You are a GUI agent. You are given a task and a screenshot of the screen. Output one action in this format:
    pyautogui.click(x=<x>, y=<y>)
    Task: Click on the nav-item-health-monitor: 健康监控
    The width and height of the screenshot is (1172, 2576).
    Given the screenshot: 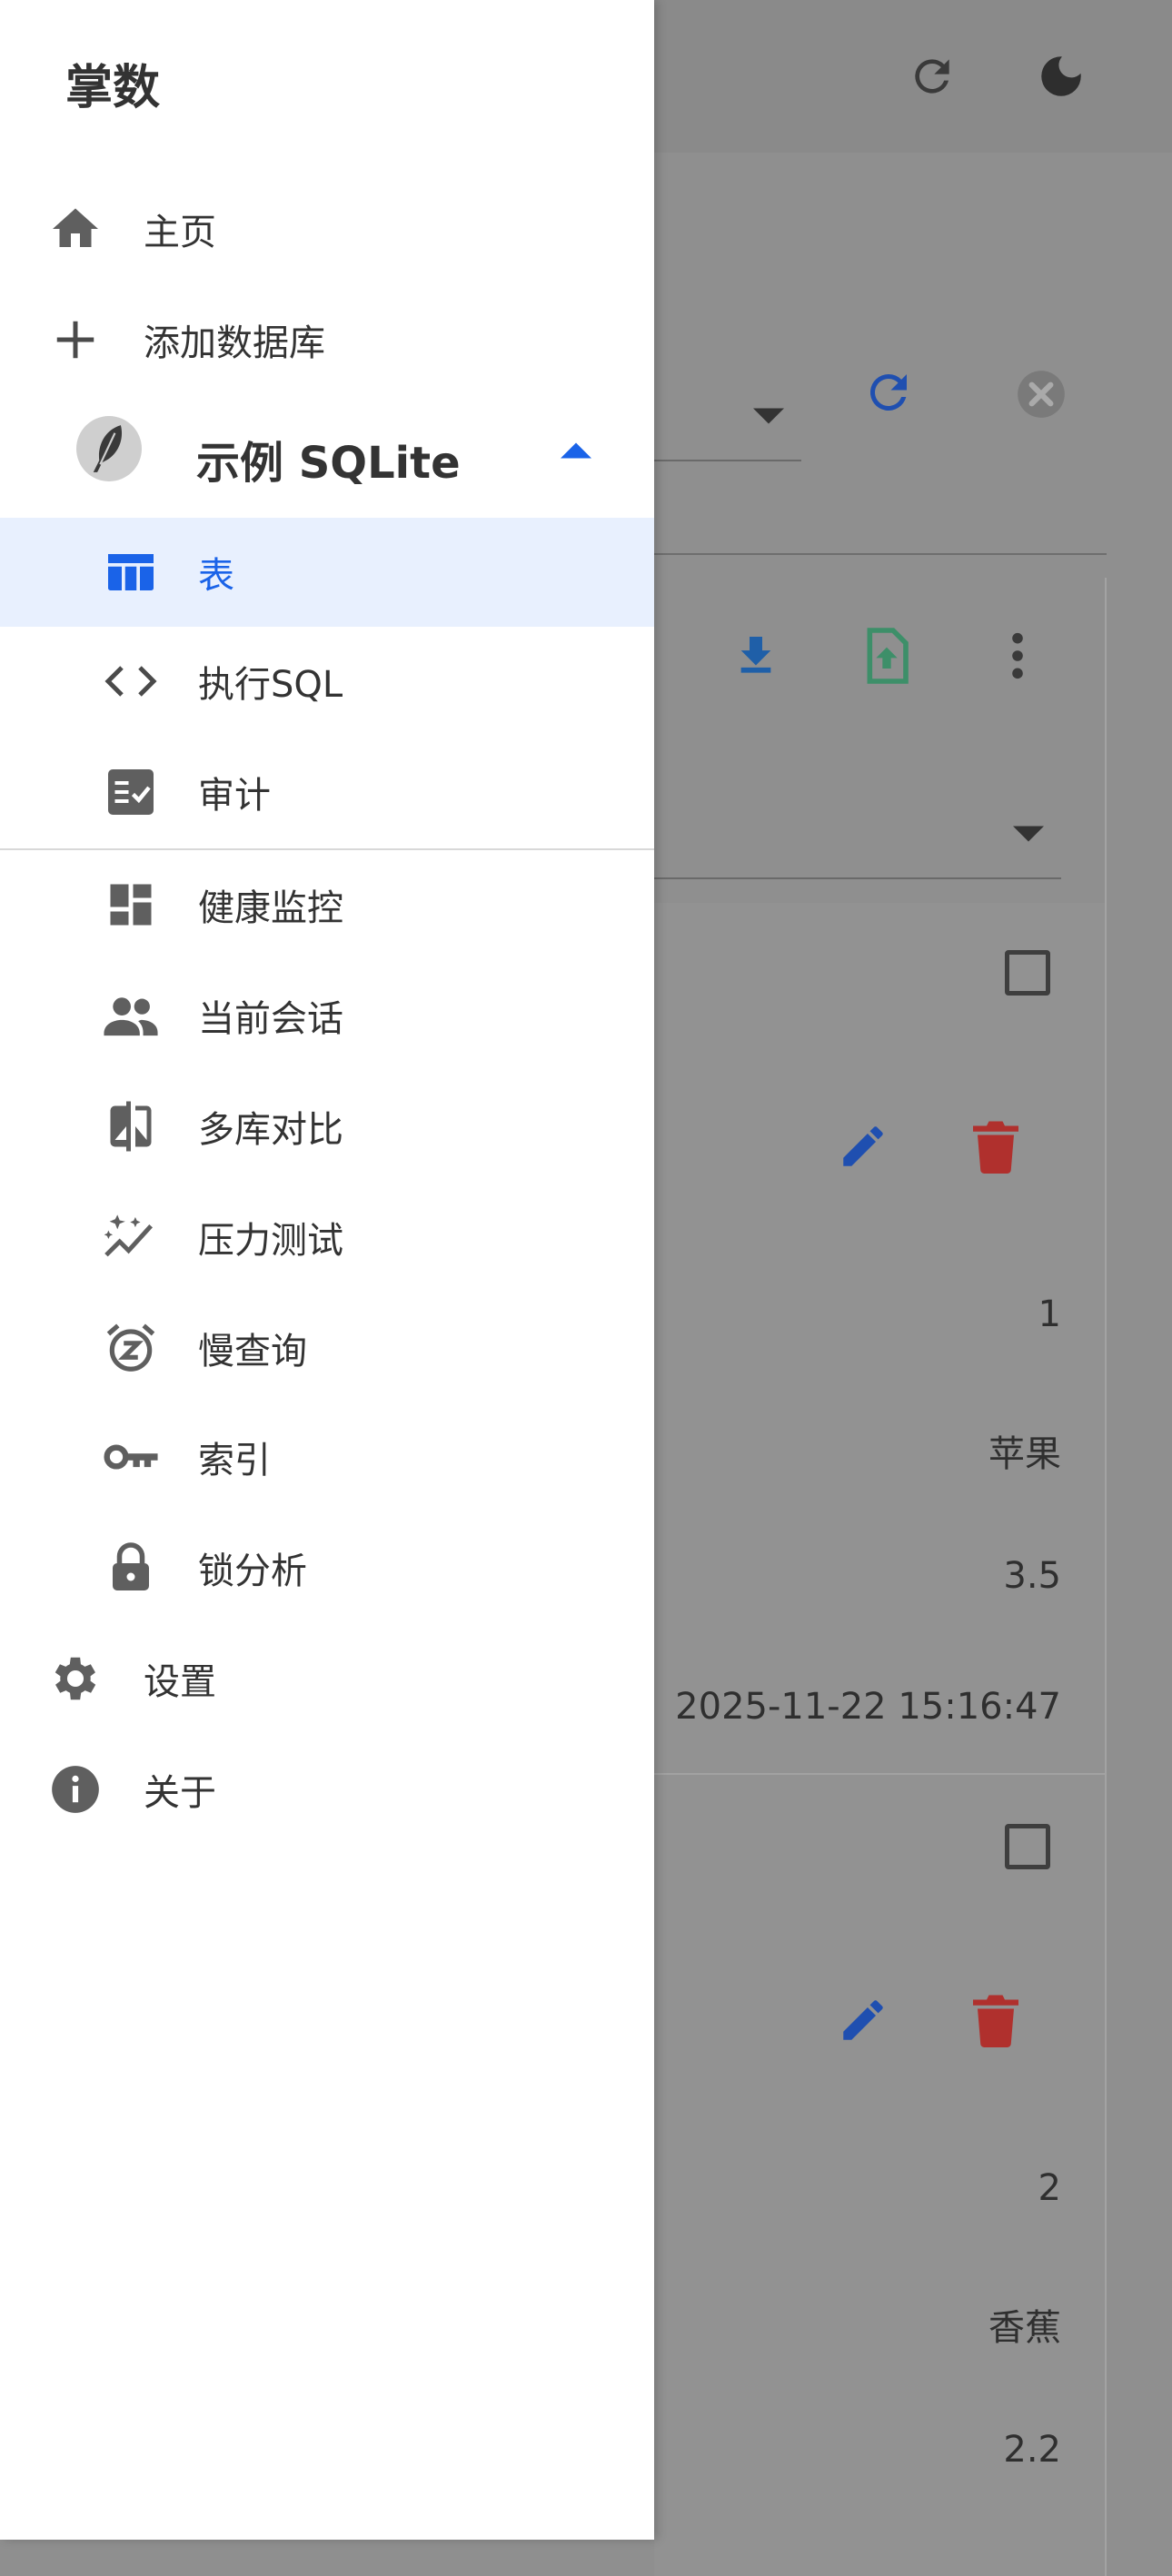 What is the action you would take?
    pyautogui.click(x=327, y=904)
    